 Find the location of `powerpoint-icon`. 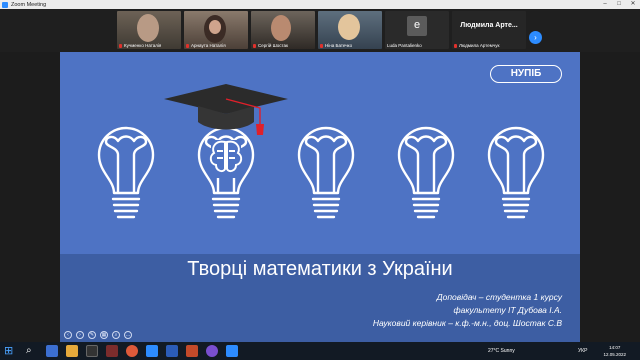

powerpoint-icon is located at coordinates (192, 351).